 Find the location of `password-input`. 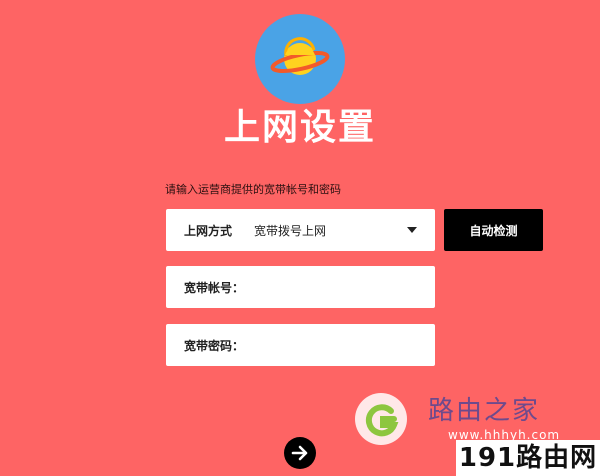

password-input is located at coordinates (339, 345).